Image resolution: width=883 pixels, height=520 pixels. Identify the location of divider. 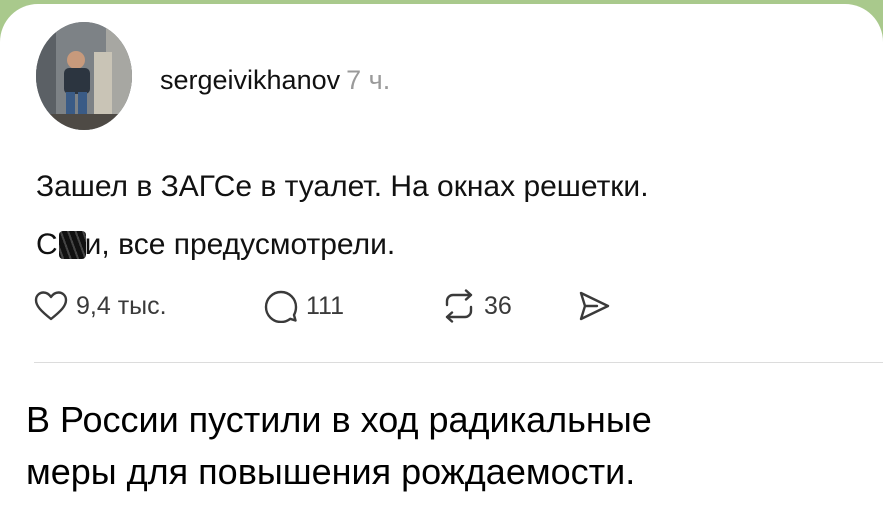
(458, 362).